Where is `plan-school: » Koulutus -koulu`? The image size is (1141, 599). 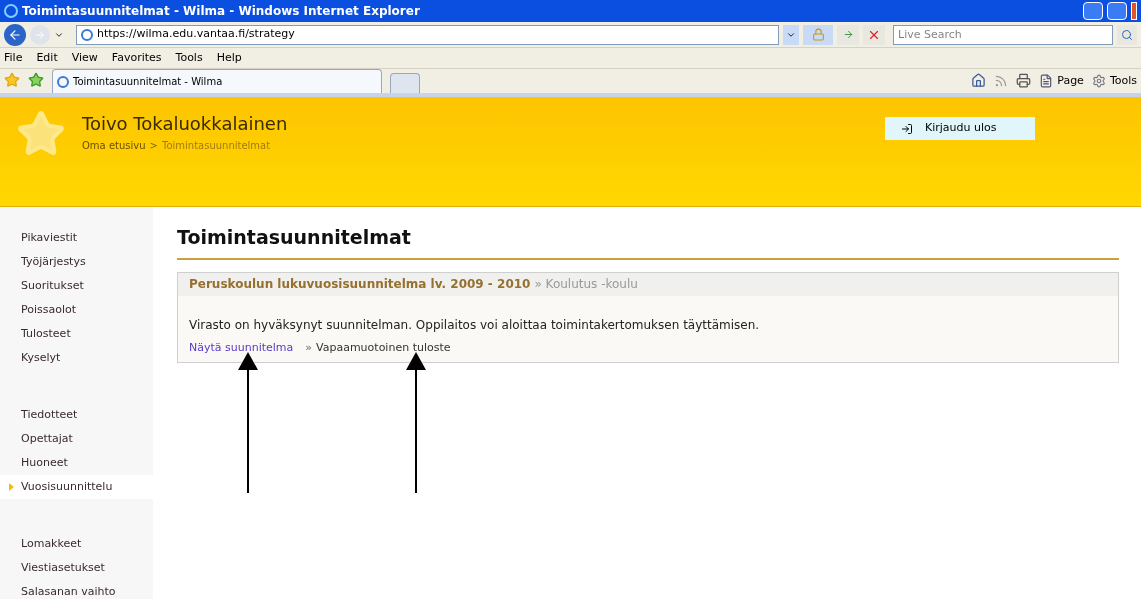
plan-school: » Koulutus -koulu is located at coordinates (586, 284).